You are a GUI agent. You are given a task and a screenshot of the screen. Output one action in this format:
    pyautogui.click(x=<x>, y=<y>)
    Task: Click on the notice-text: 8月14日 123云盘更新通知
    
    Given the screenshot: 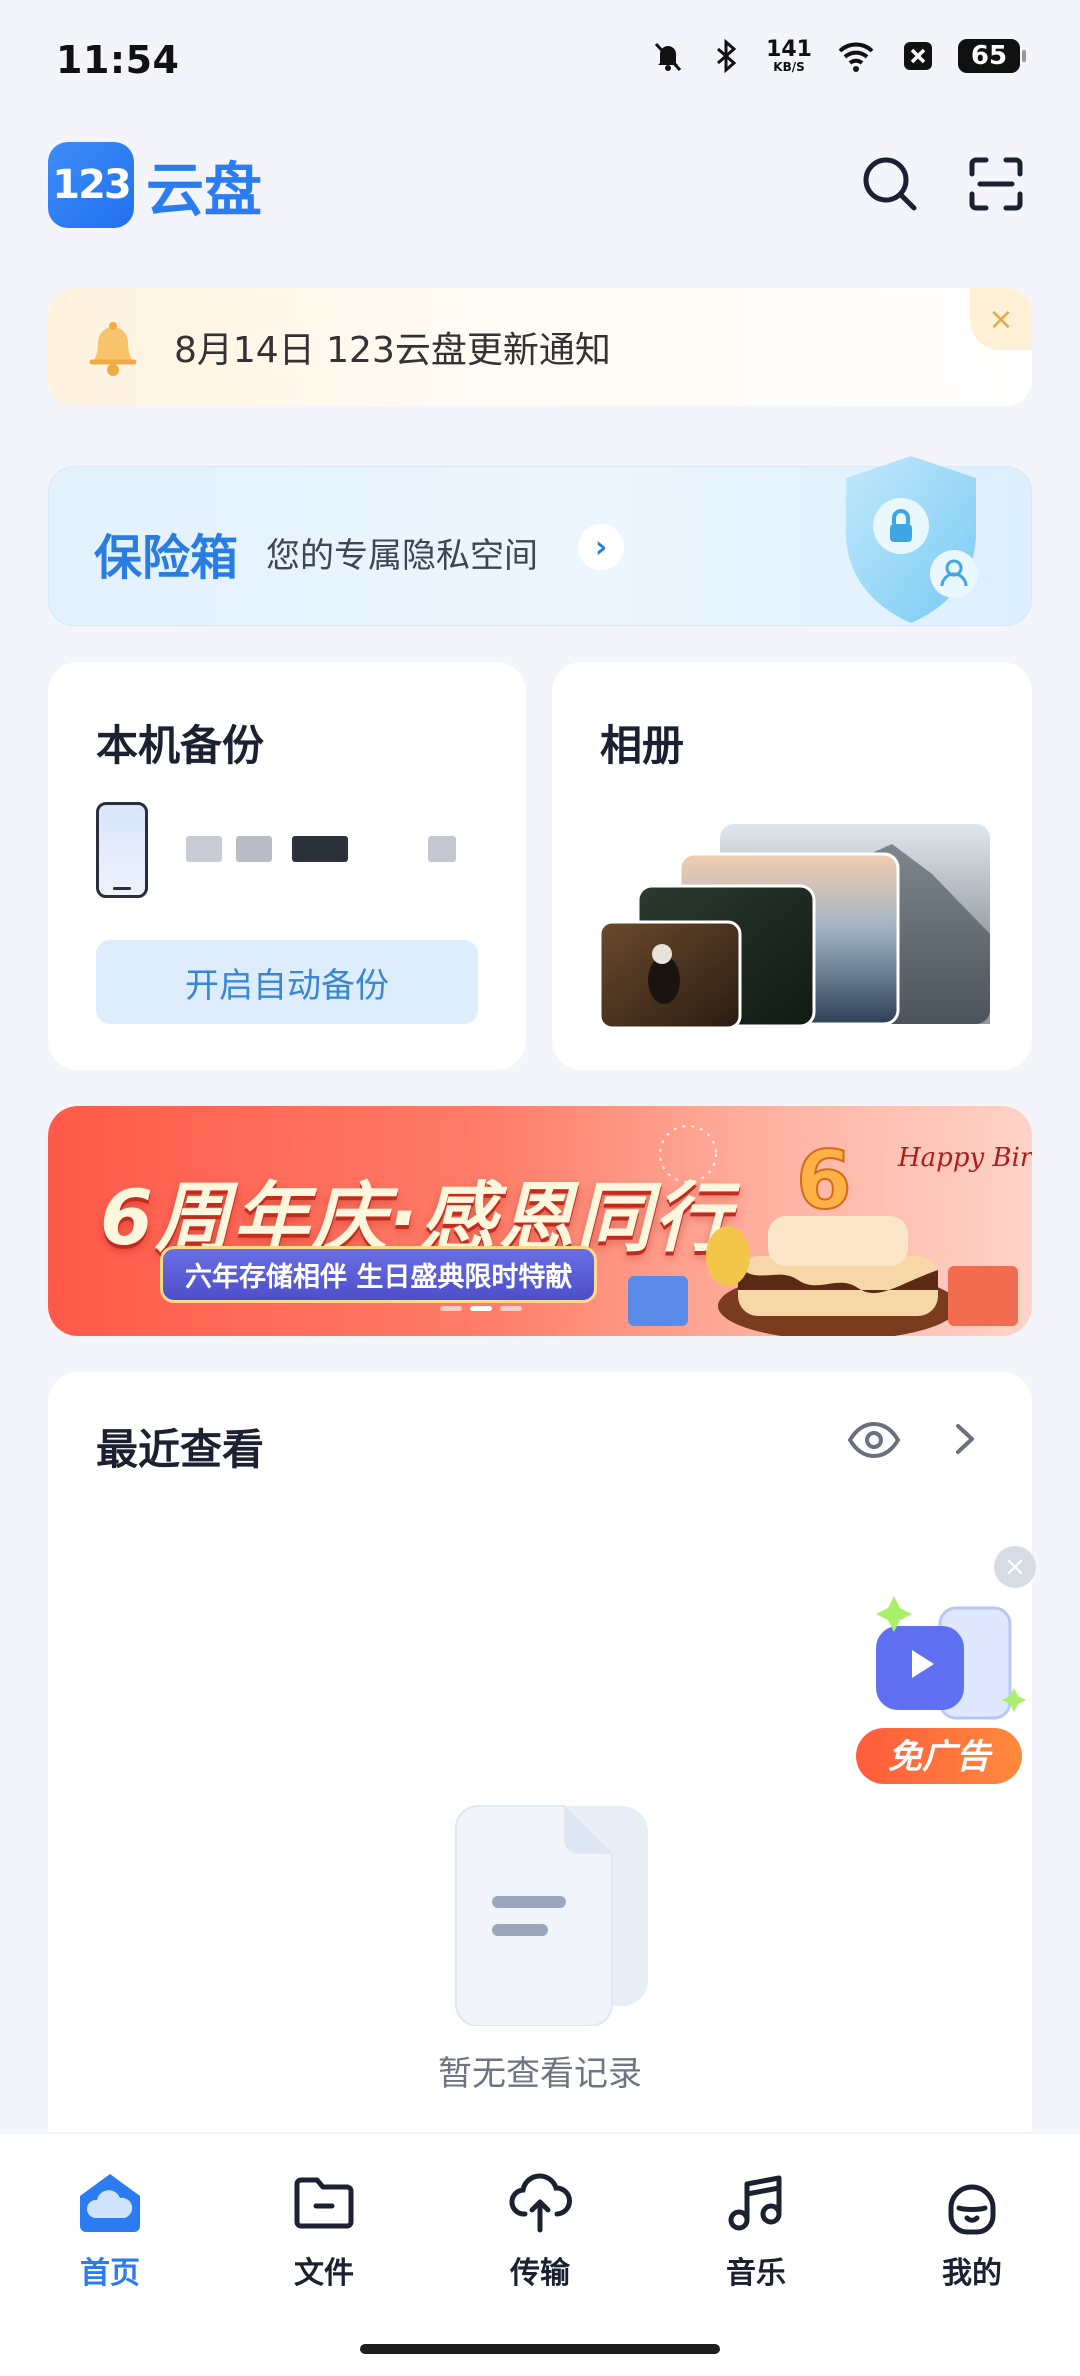 What is the action you would take?
    pyautogui.click(x=392, y=350)
    